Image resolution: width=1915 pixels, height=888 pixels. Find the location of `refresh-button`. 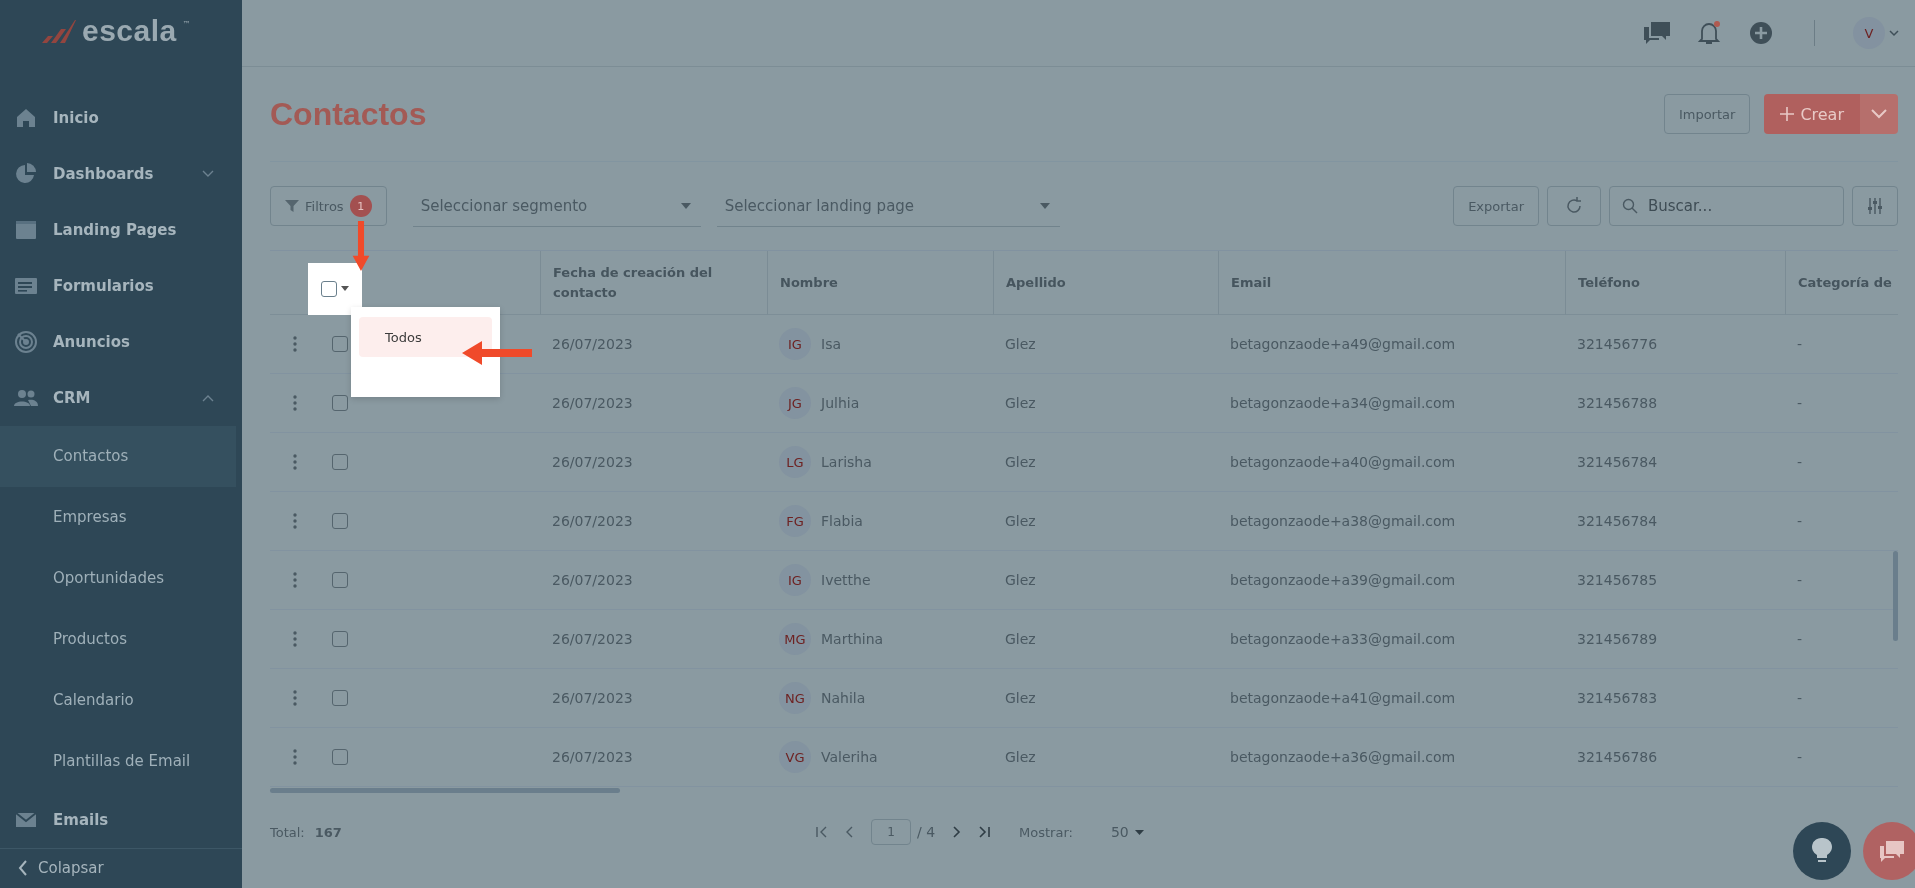

refresh-button is located at coordinates (1574, 206).